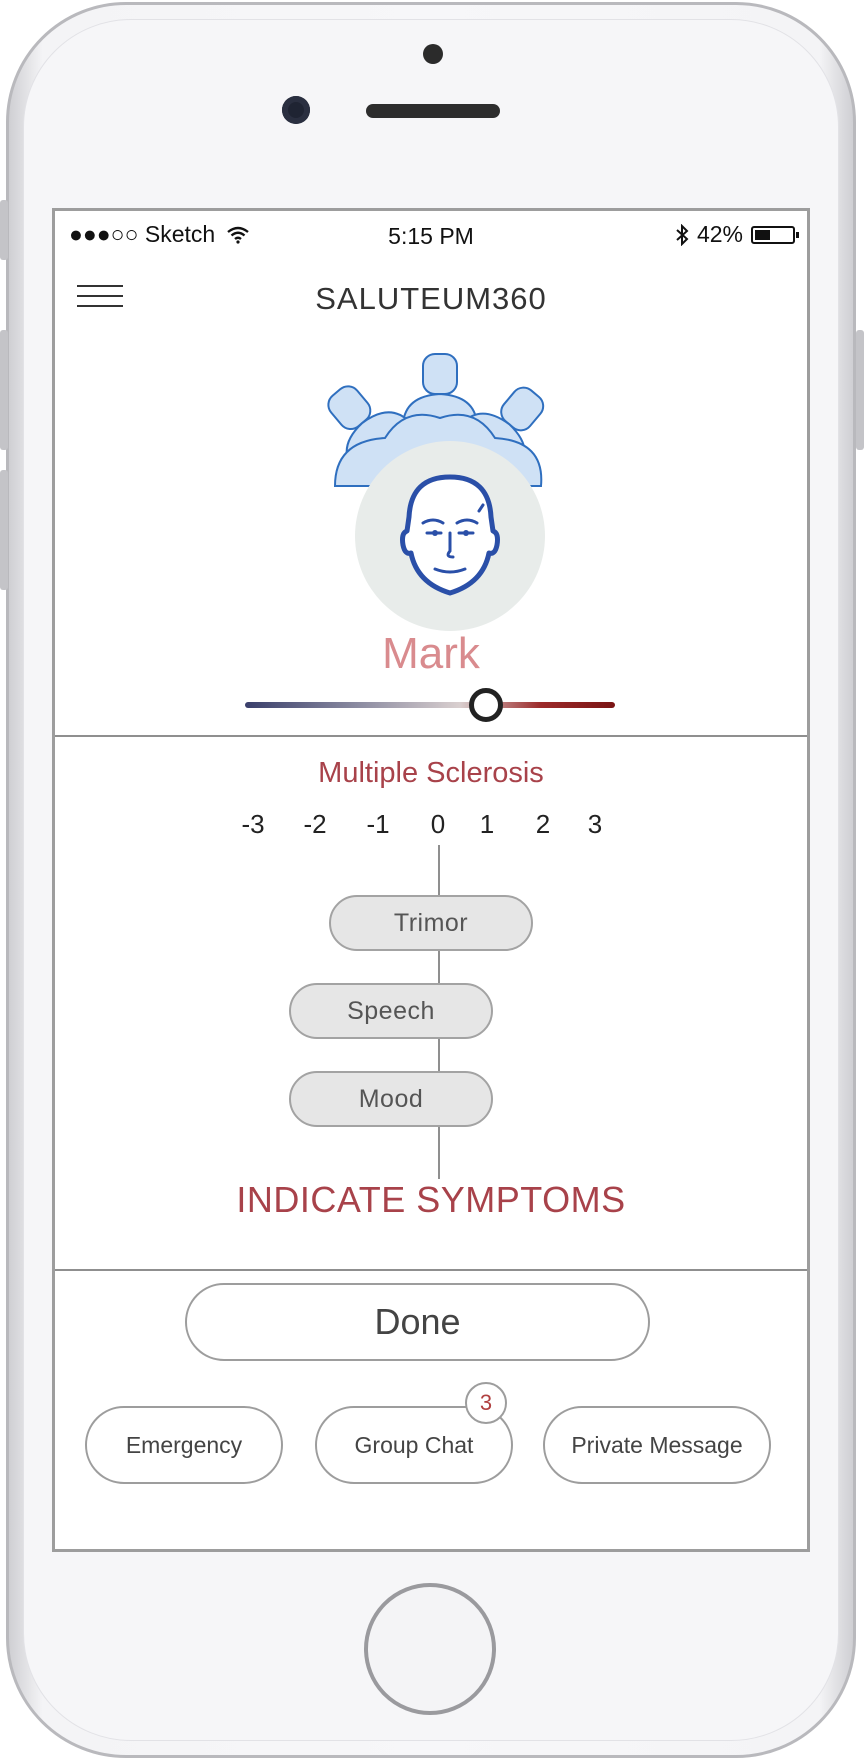 This screenshot has width=864, height=1762. What do you see at coordinates (682, 234) in the screenshot?
I see `bluetooth-icon` at bounding box center [682, 234].